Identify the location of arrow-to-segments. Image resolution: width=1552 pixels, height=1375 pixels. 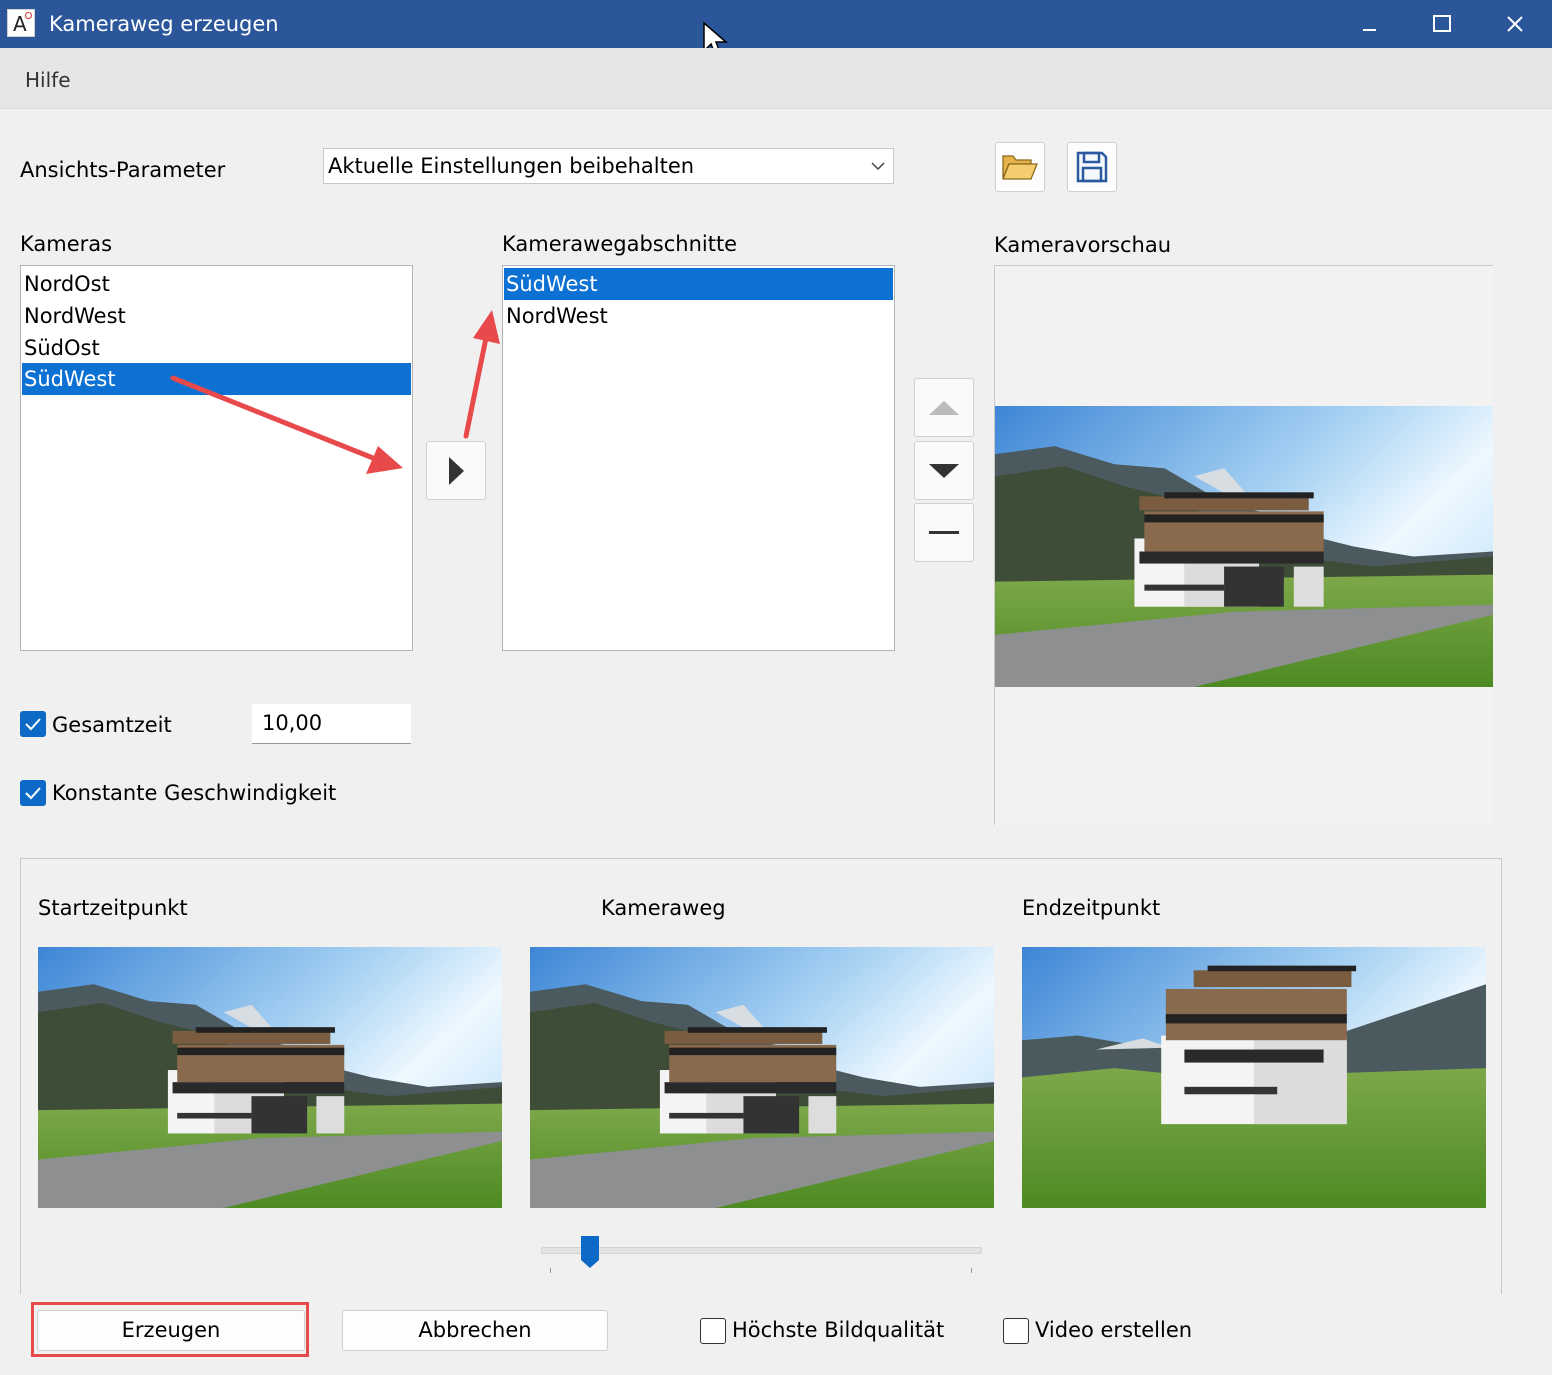
(476, 384).